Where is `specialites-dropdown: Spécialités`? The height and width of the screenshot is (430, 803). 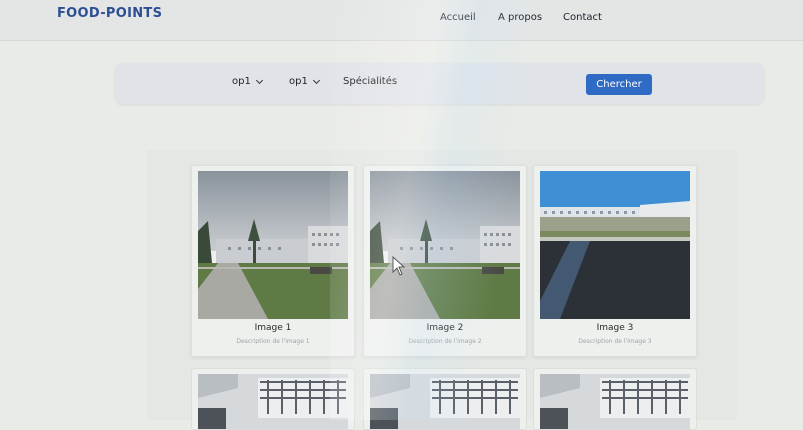 specialites-dropdown: Spécialités is located at coordinates (370, 81).